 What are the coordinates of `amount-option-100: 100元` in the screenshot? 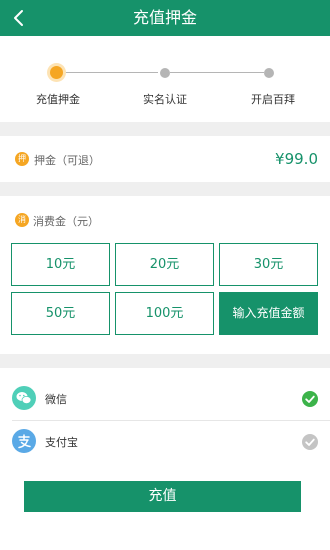 It's located at (164, 313).